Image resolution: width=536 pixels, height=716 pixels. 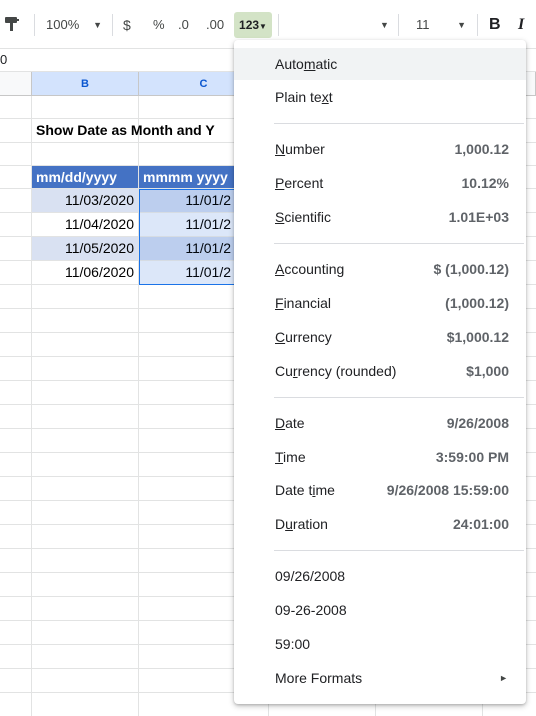 What do you see at coordinates (482, 149) in the screenshot?
I see `menu-item-example: 1,000.12` at bounding box center [482, 149].